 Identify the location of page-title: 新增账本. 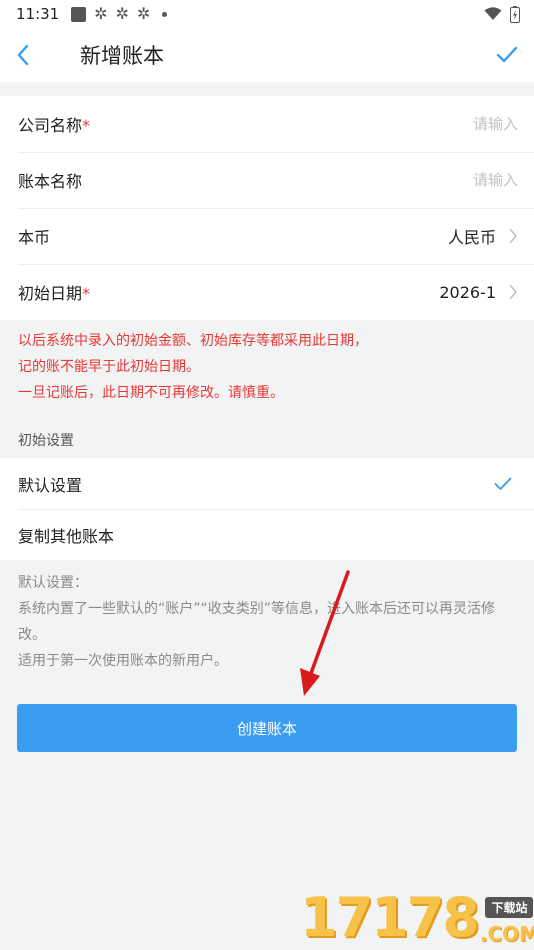
(122, 56).